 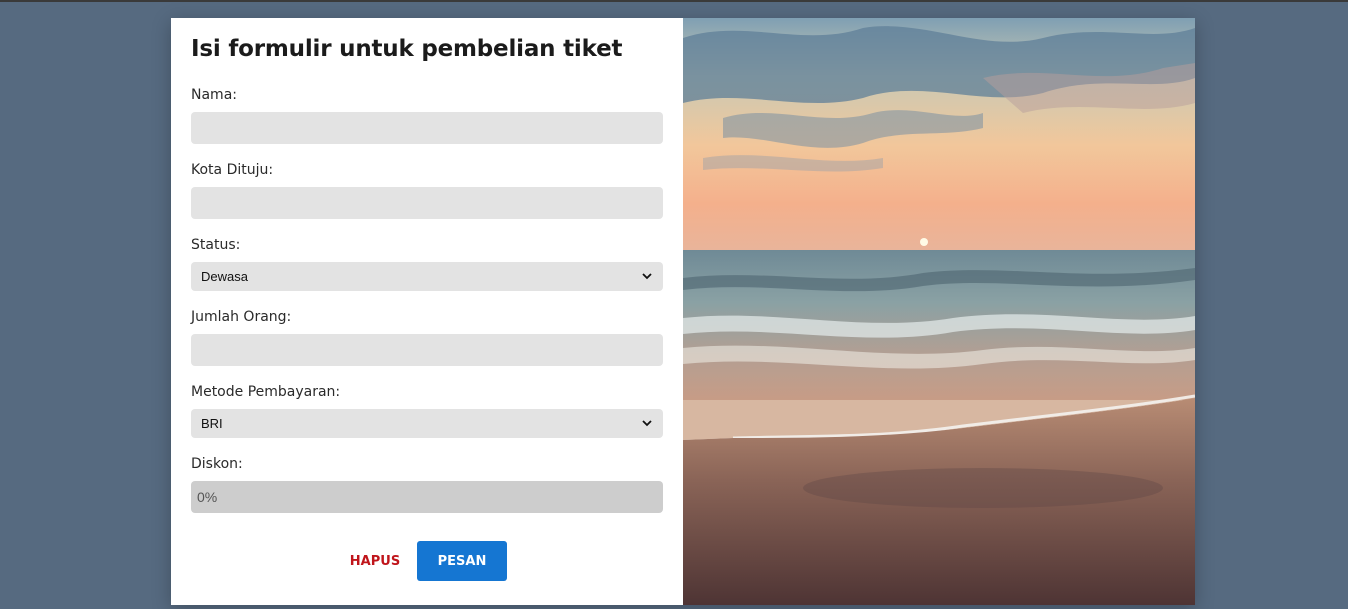 What do you see at coordinates (266, 392) in the screenshot?
I see `metode-label: Metode Pembayaran:` at bounding box center [266, 392].